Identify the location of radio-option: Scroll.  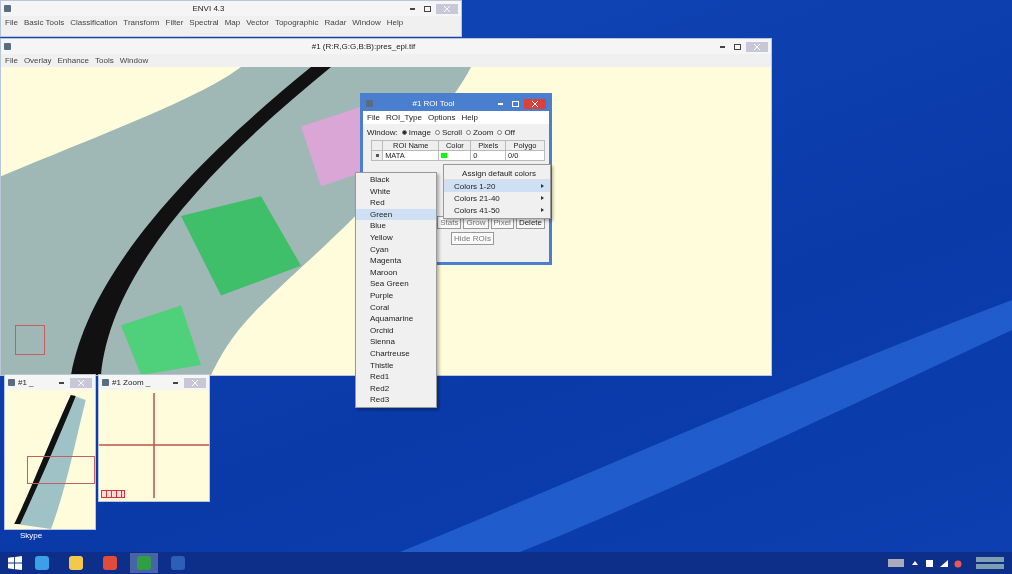
(448, 132).